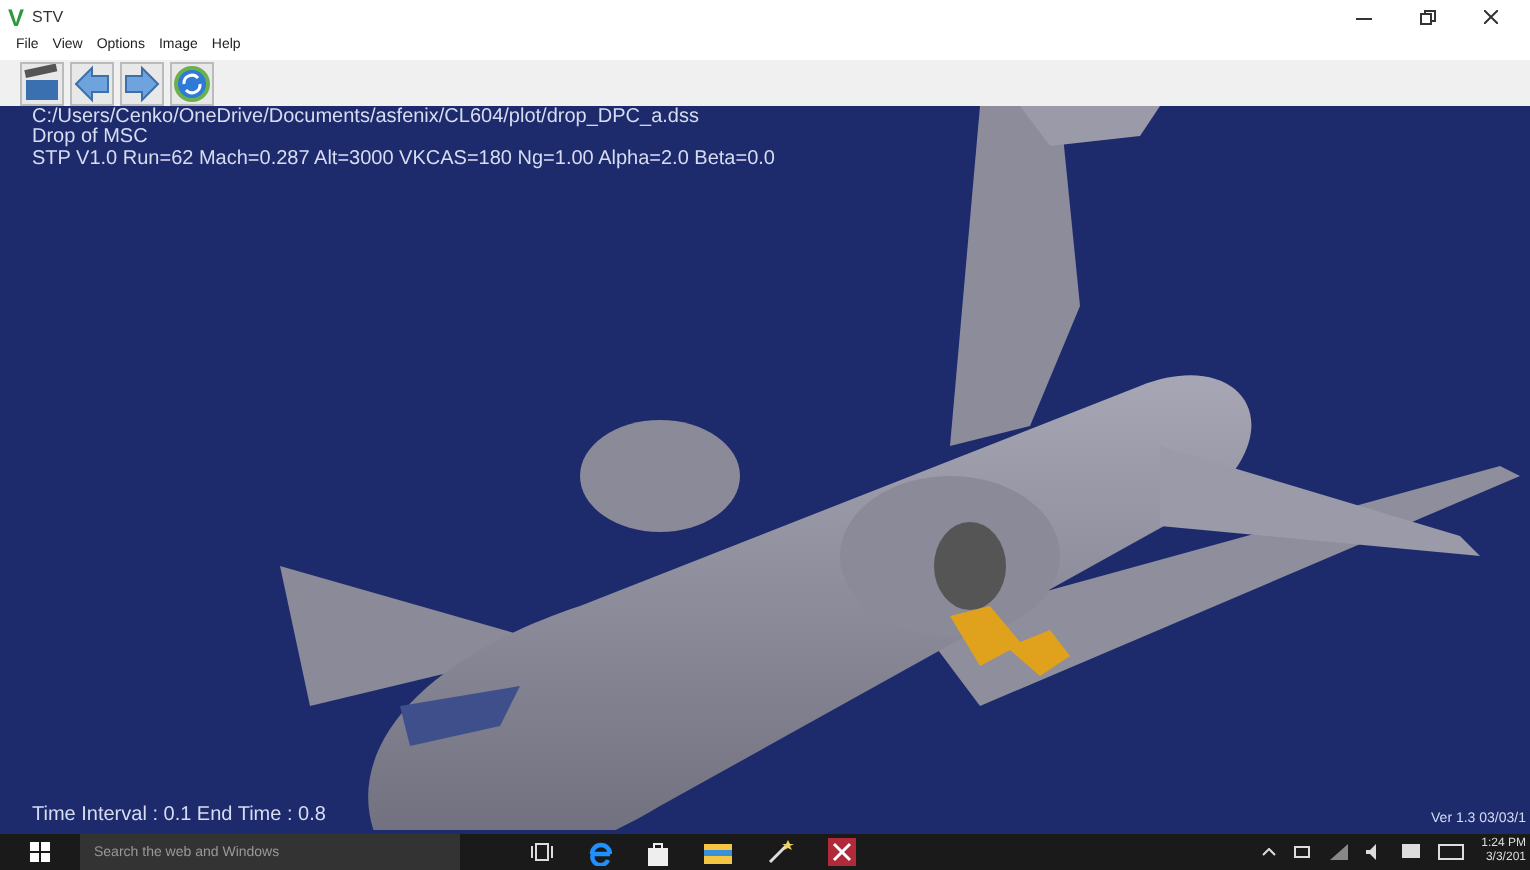 This screenshot has width=1530, height=870. What do you see at coordinates (1491, 17) in the screenshot?
I see `close-icon` at bounding box center [1491, 17].